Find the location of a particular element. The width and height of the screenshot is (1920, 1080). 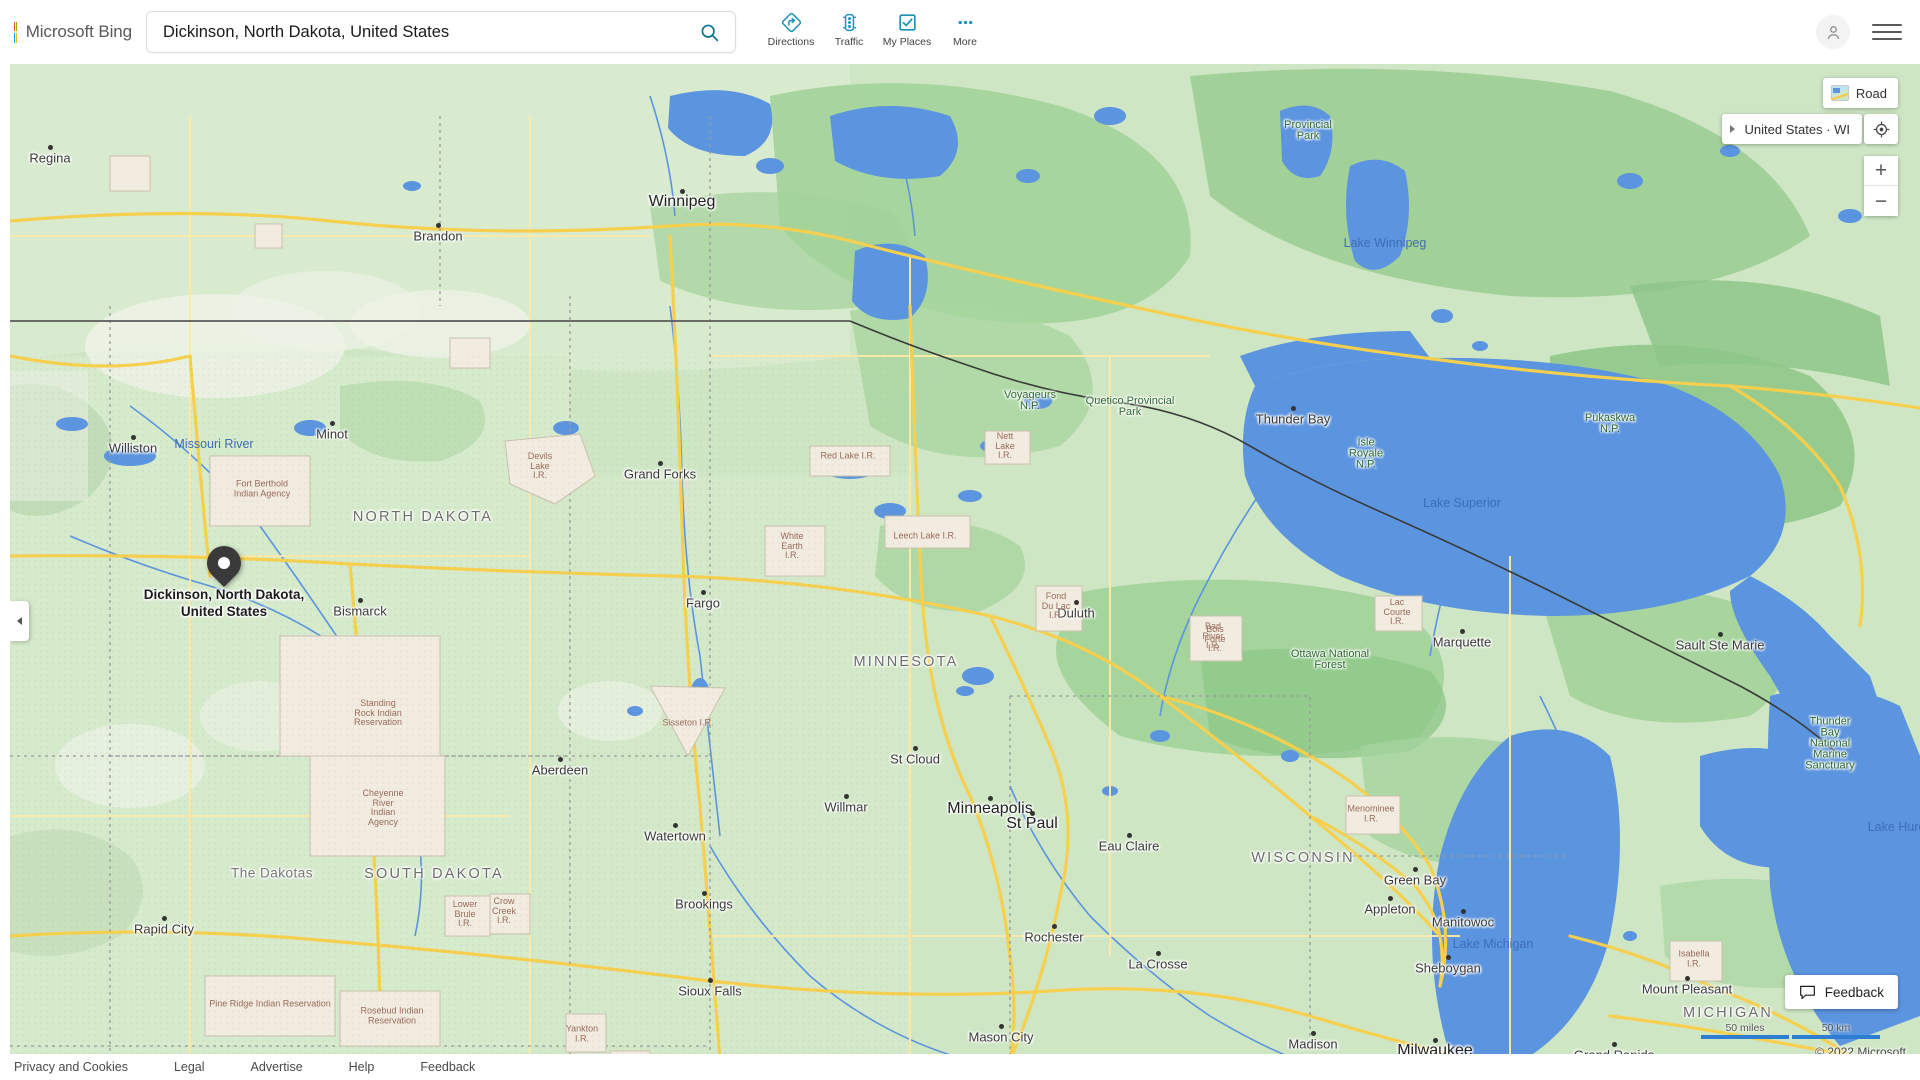

chevron-right-icon is located at coordinates (1732, 129).